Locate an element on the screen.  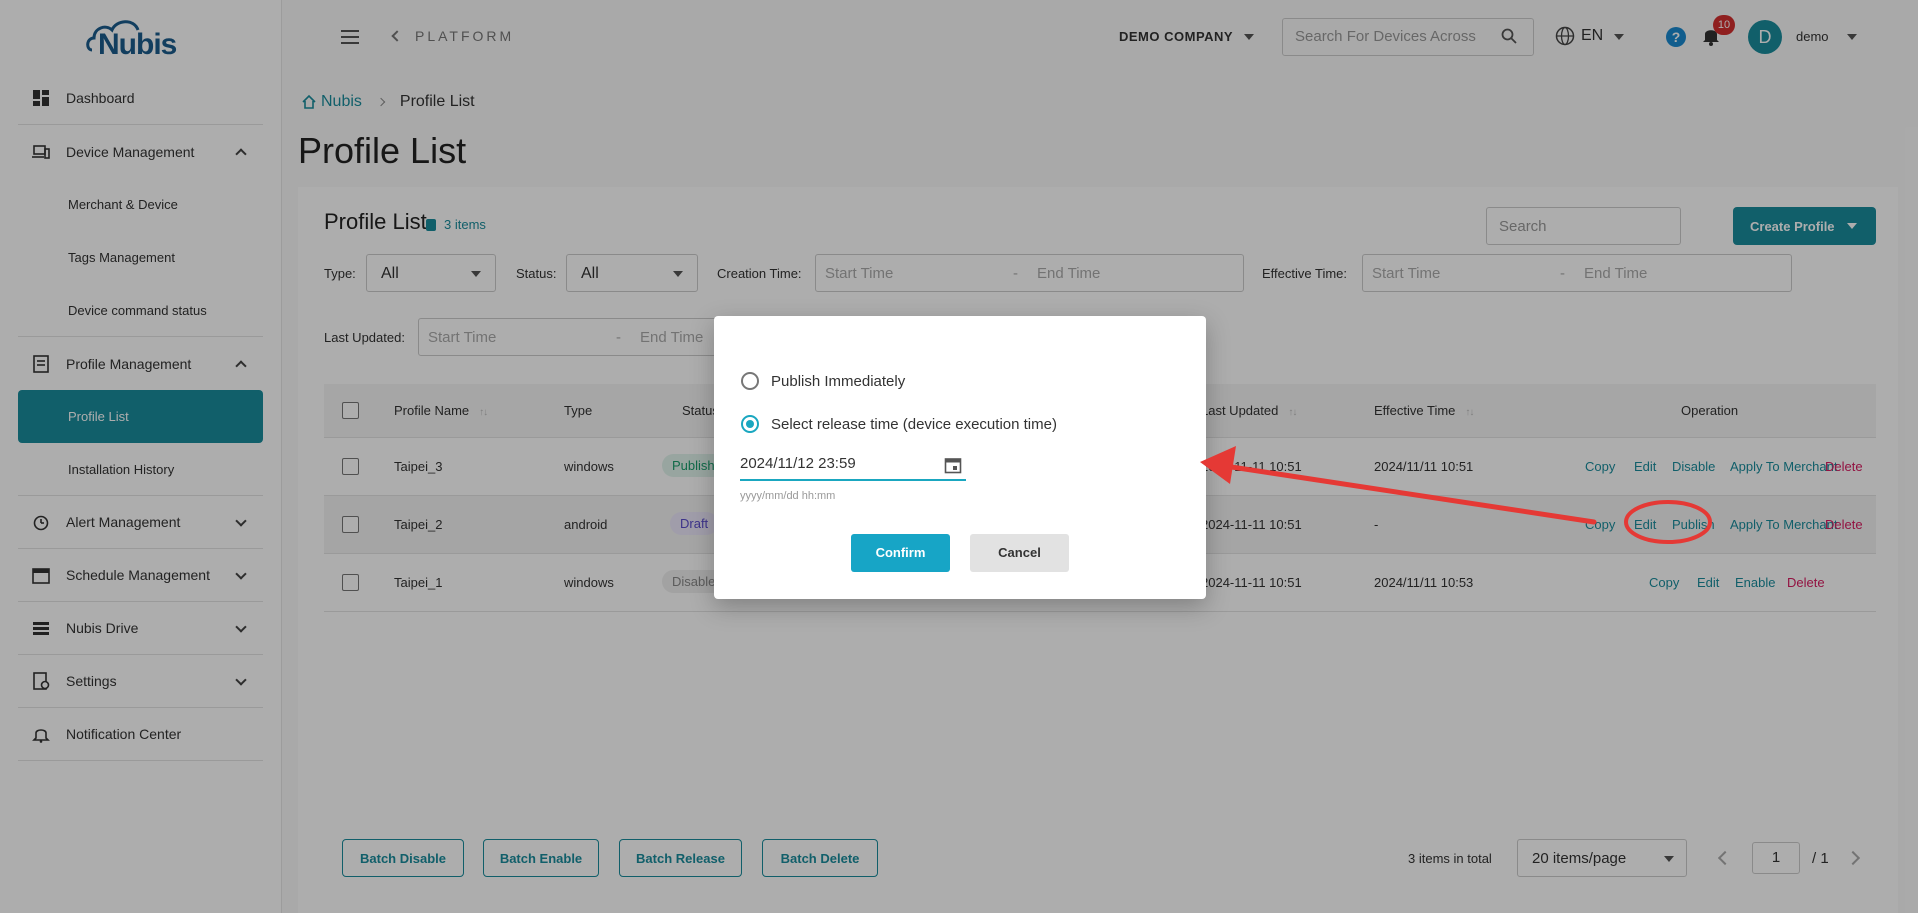
option-label: Publish Immediately is located at coordinates (838, 381).